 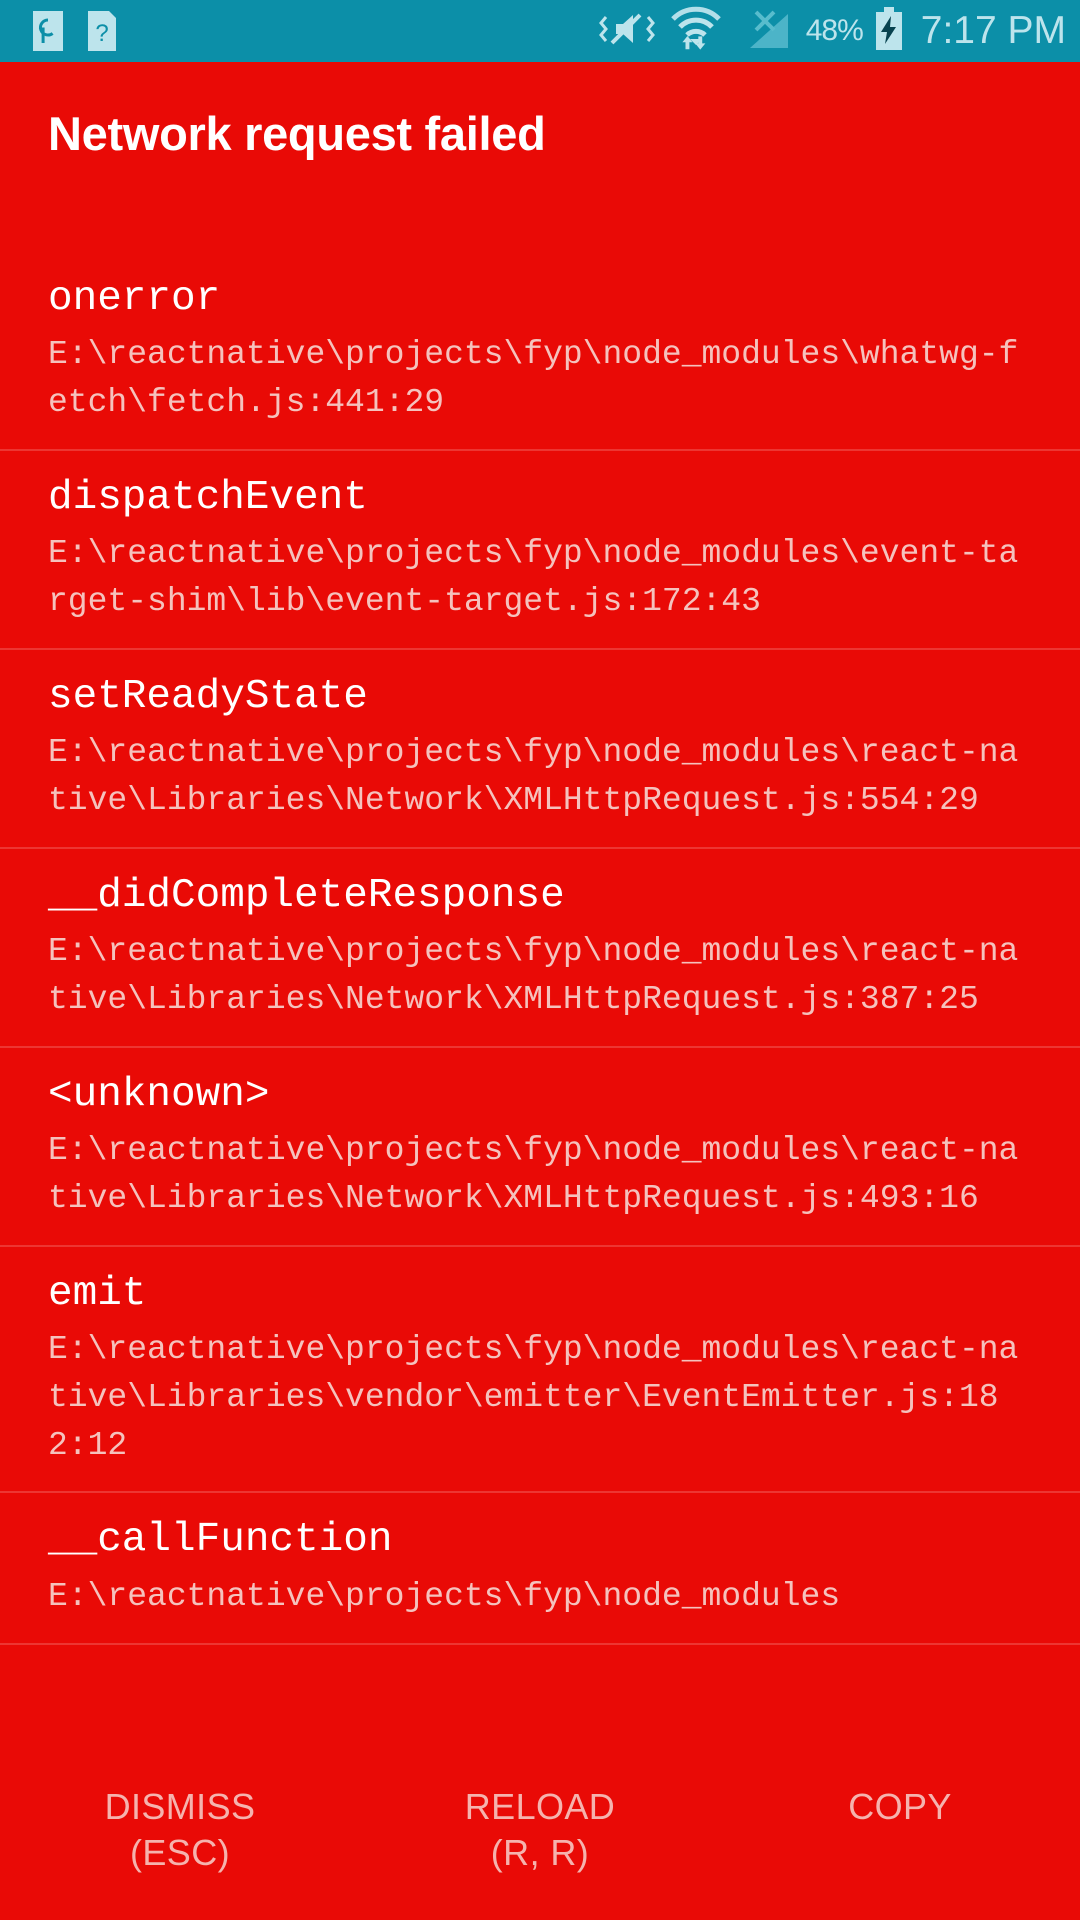 I want to click on status-bar: ? 48% 7:17 PM, so click(x=540, y=31).